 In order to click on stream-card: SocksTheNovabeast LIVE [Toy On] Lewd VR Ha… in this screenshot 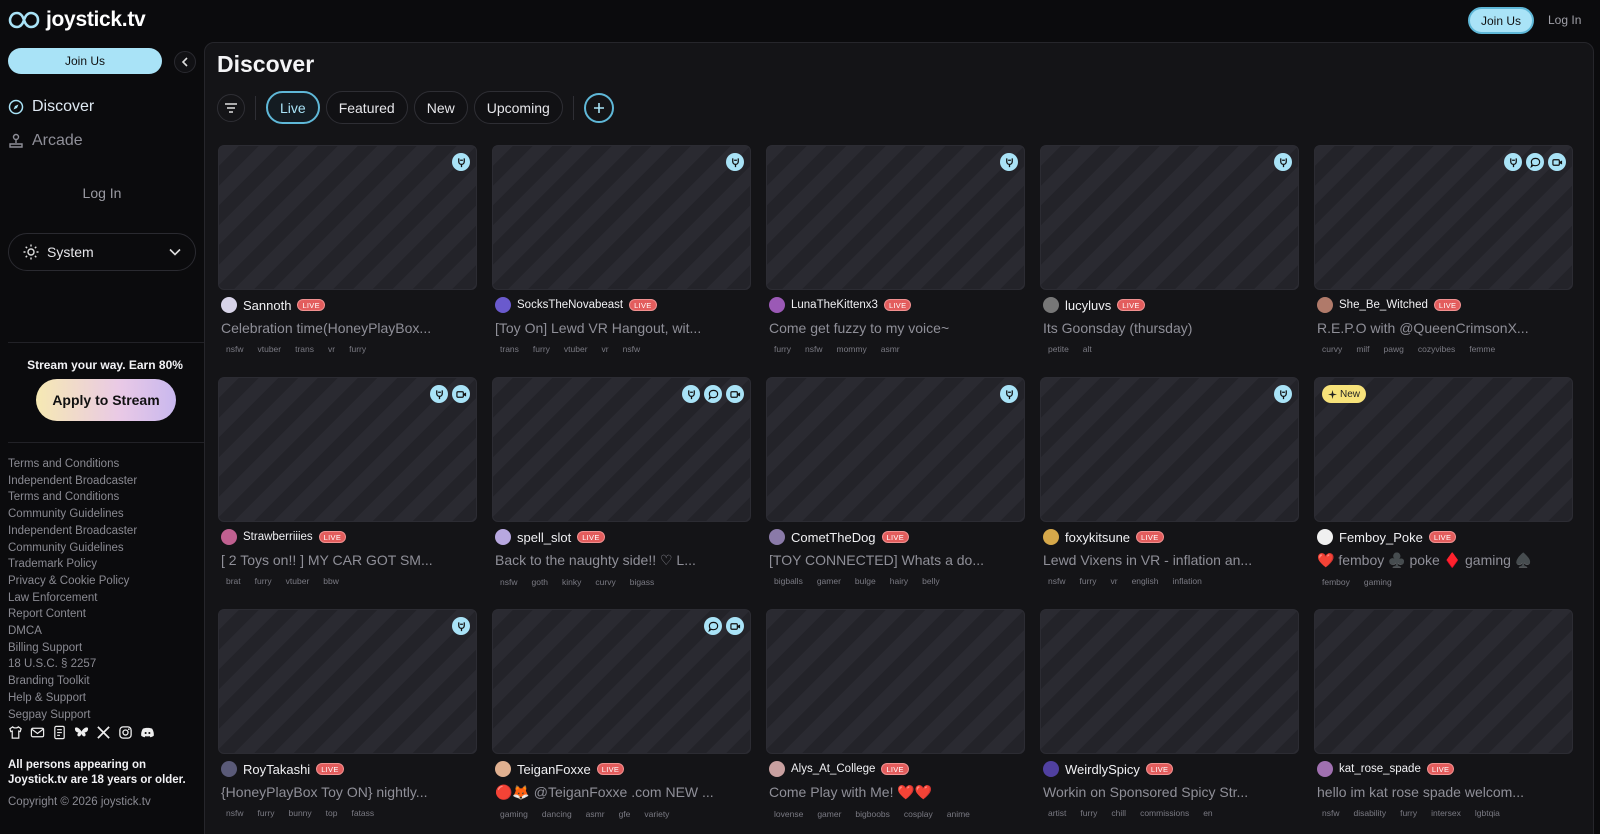, I will do `click(621, 259)`.